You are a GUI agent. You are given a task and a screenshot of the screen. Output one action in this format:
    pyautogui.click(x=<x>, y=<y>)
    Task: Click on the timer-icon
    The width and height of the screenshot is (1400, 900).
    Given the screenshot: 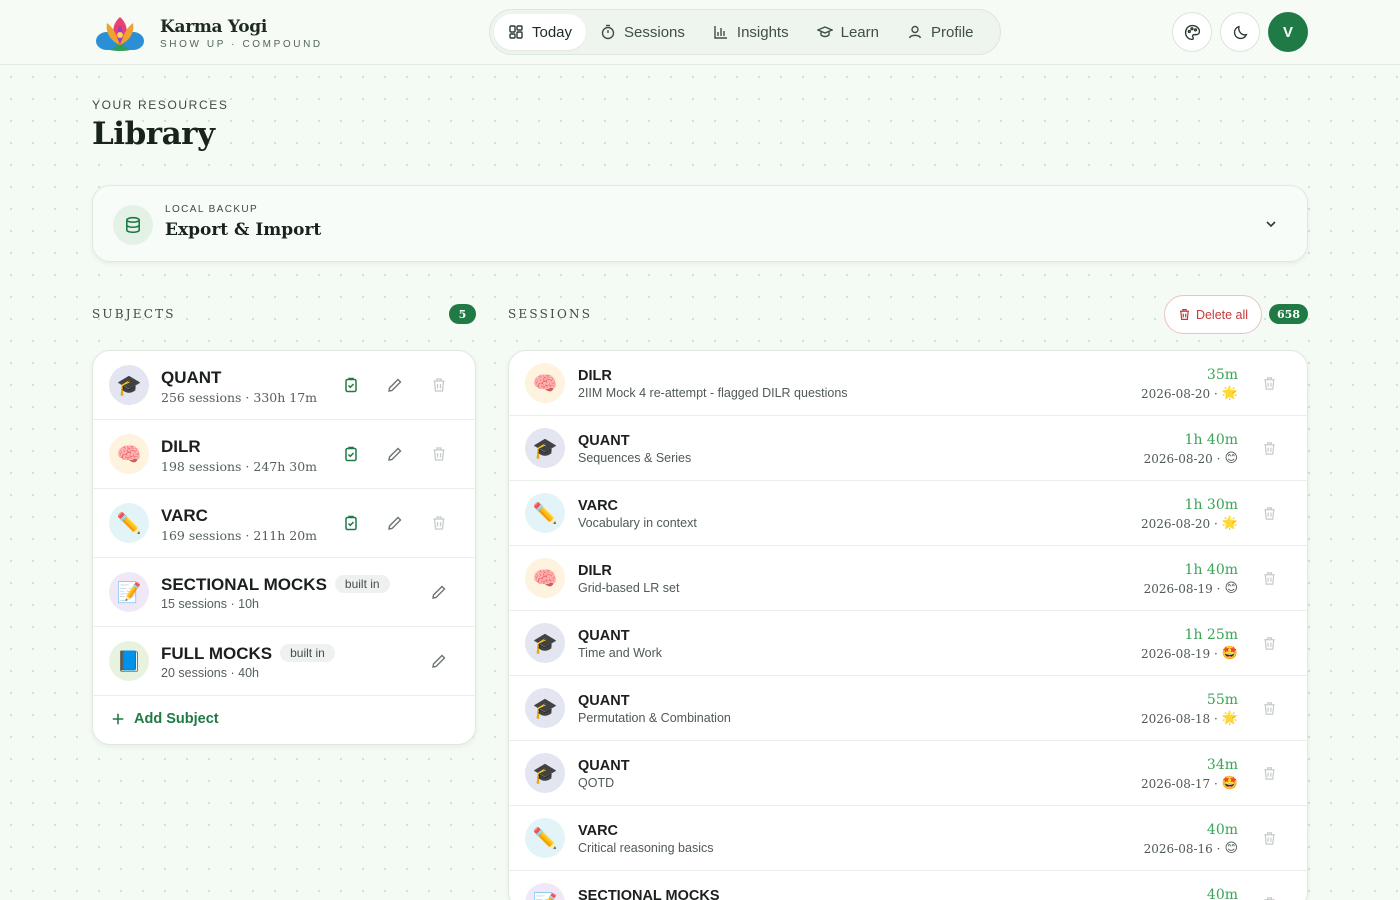 What is the action you would take?
    pyautogui.click(x=608, y=32)
    